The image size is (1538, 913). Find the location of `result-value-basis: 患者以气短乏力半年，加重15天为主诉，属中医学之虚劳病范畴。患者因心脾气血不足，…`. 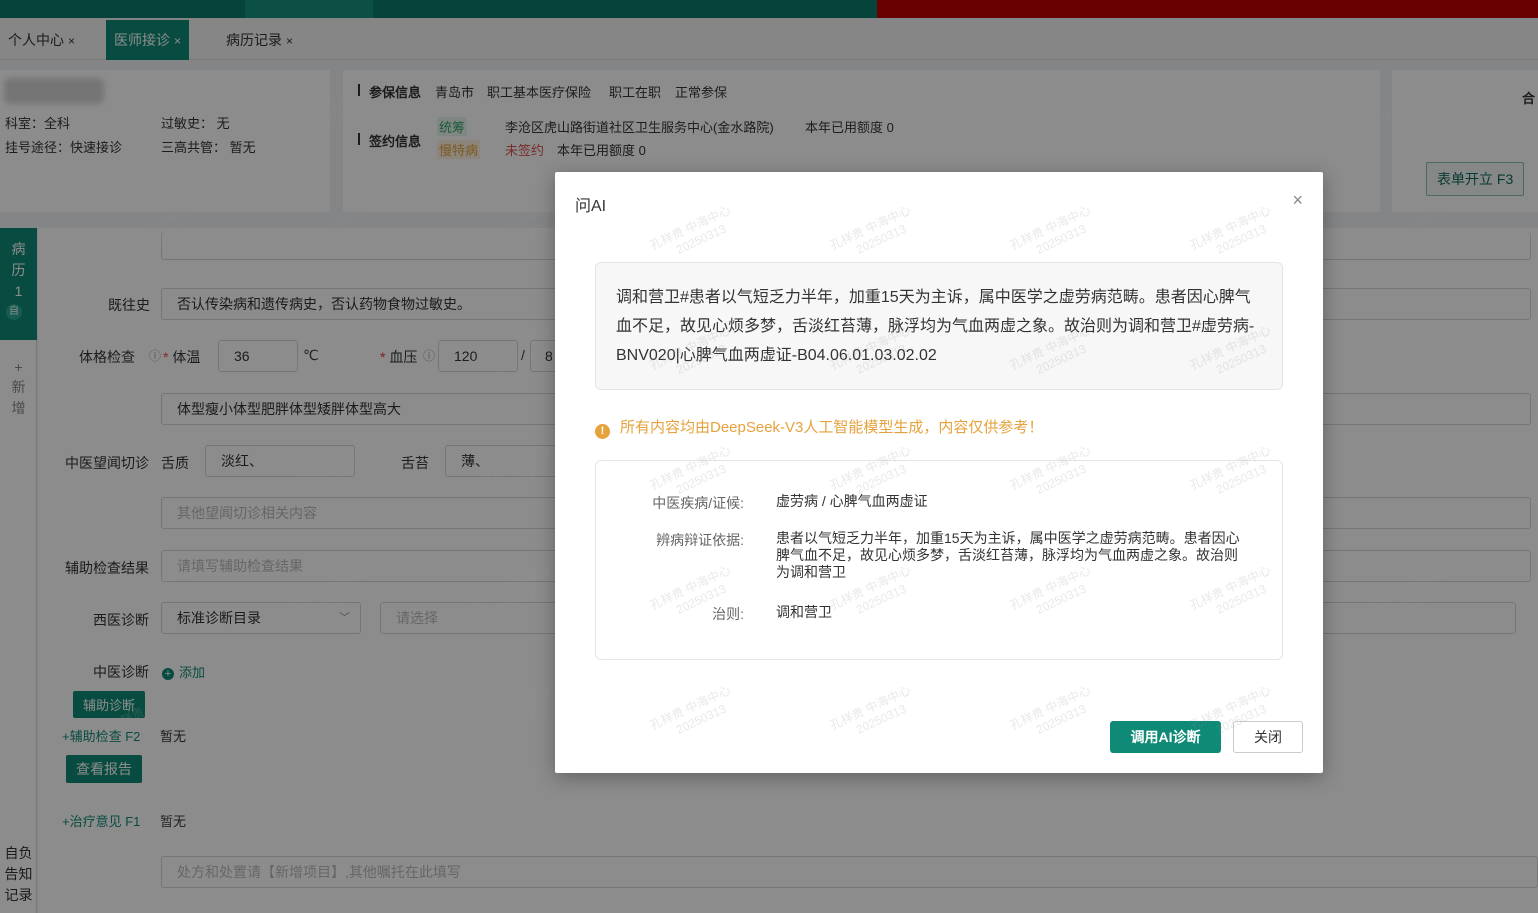

result-value-basis: 患者以气短乏力半年，加重15天为主诉，属中医学之虚劳病范畴。患者因心脾气血不足，… is located at coordinates (1008, 555).